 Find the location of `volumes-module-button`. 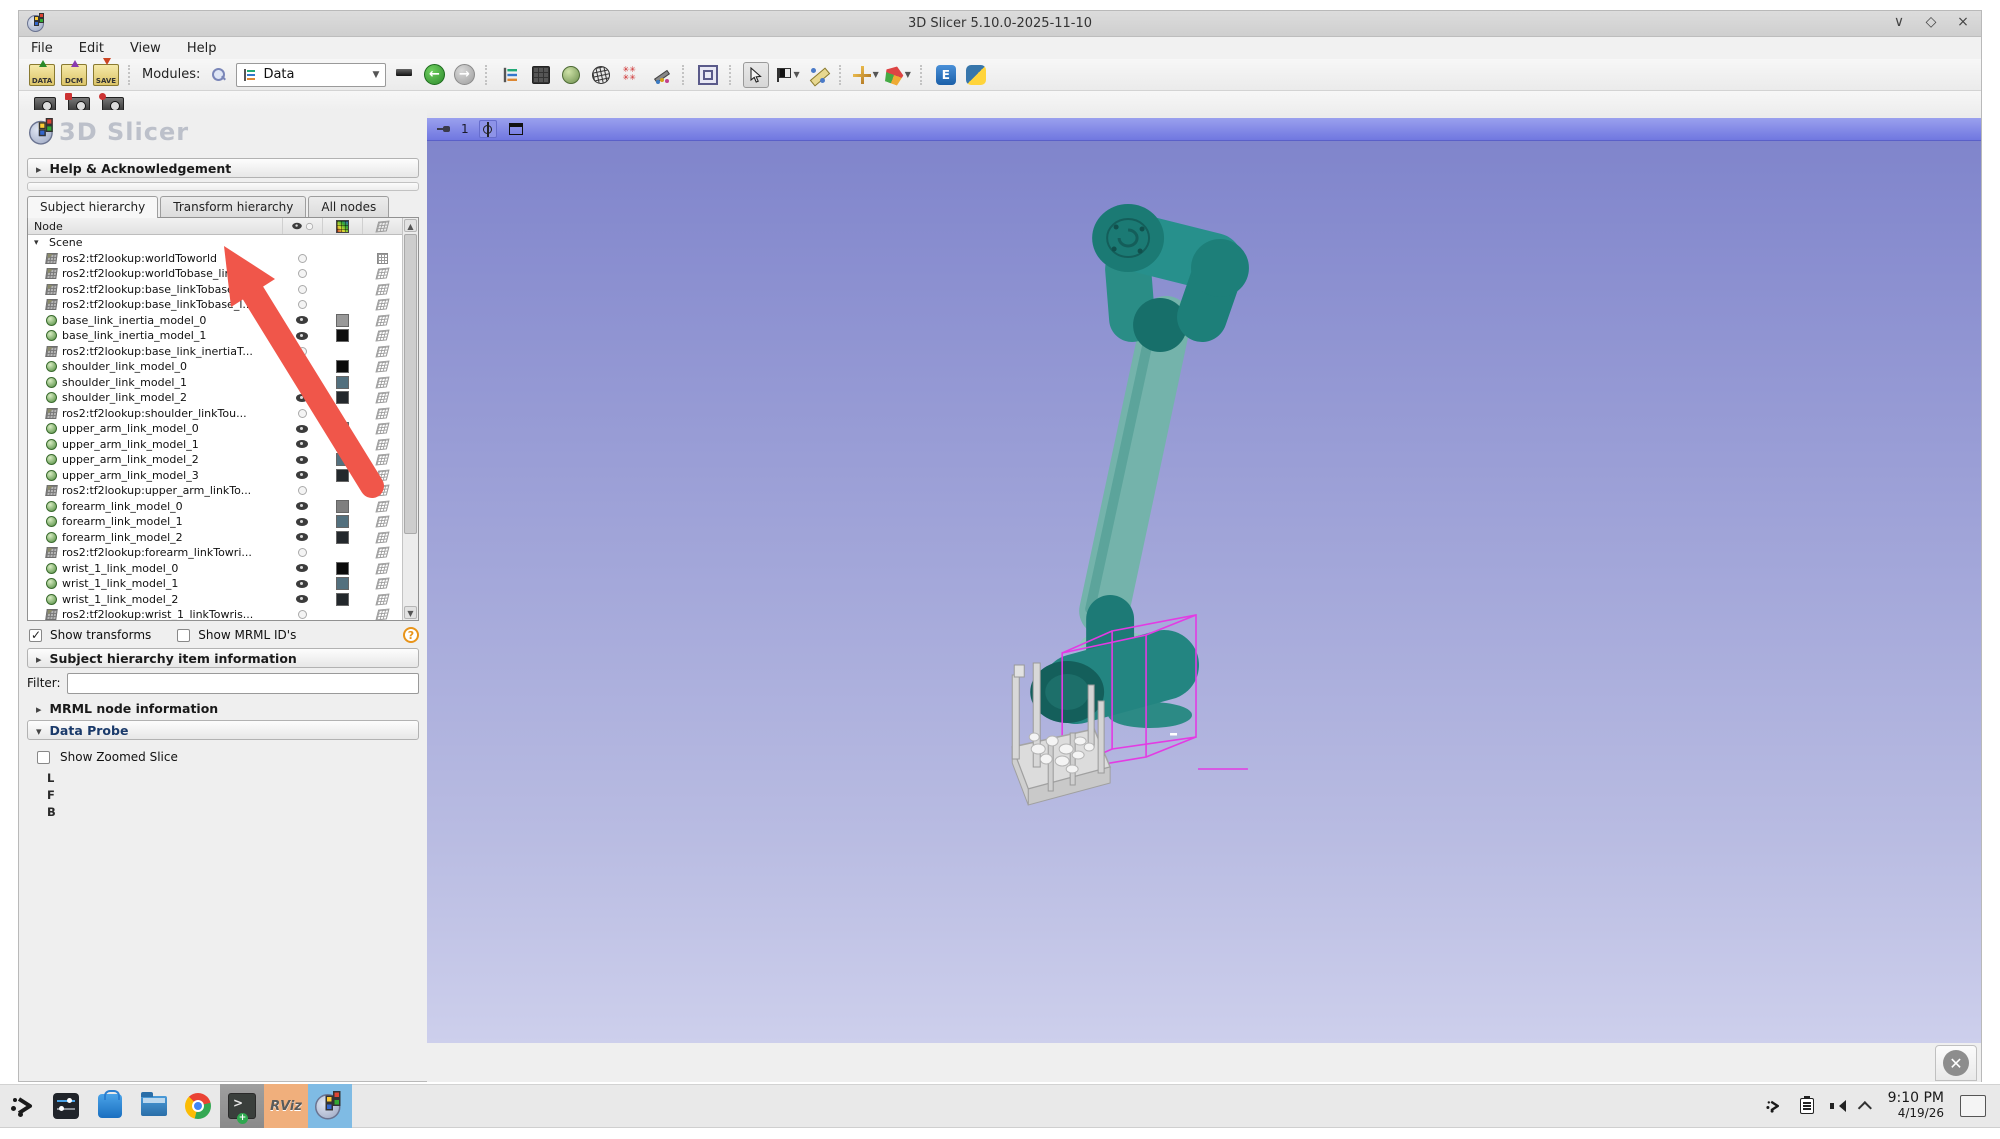

volumes-module-button is located at coordinates (541, 75).